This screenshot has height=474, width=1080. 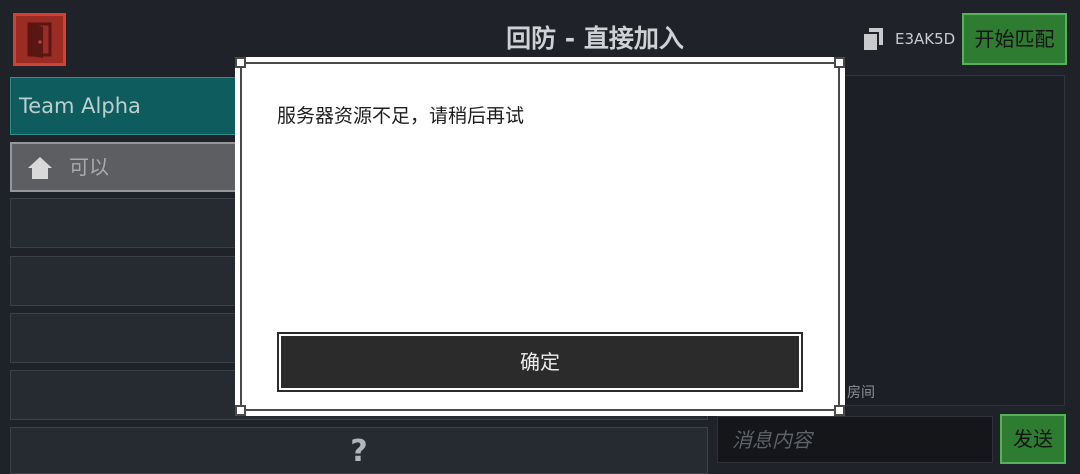 What do you see at coordinates (80, 106) in the screenshot?
I see `team-name: Team Alpha` at bounding box center [80, 106].